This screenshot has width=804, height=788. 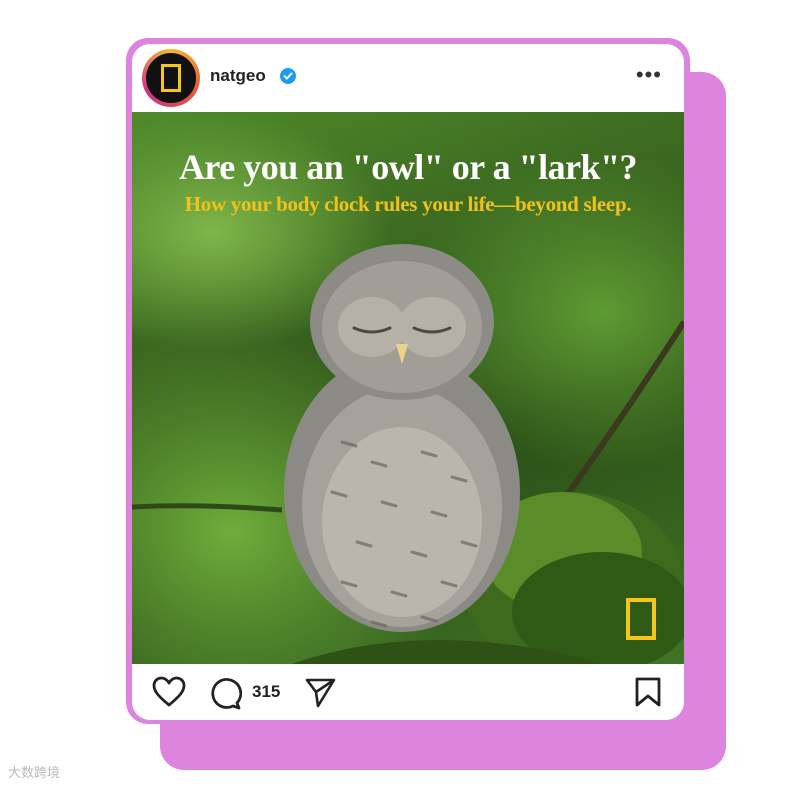 What do you see at coordinates (238, 76) in the screenshot?
I see `username: natgeo` at bounding box center [238, 76].